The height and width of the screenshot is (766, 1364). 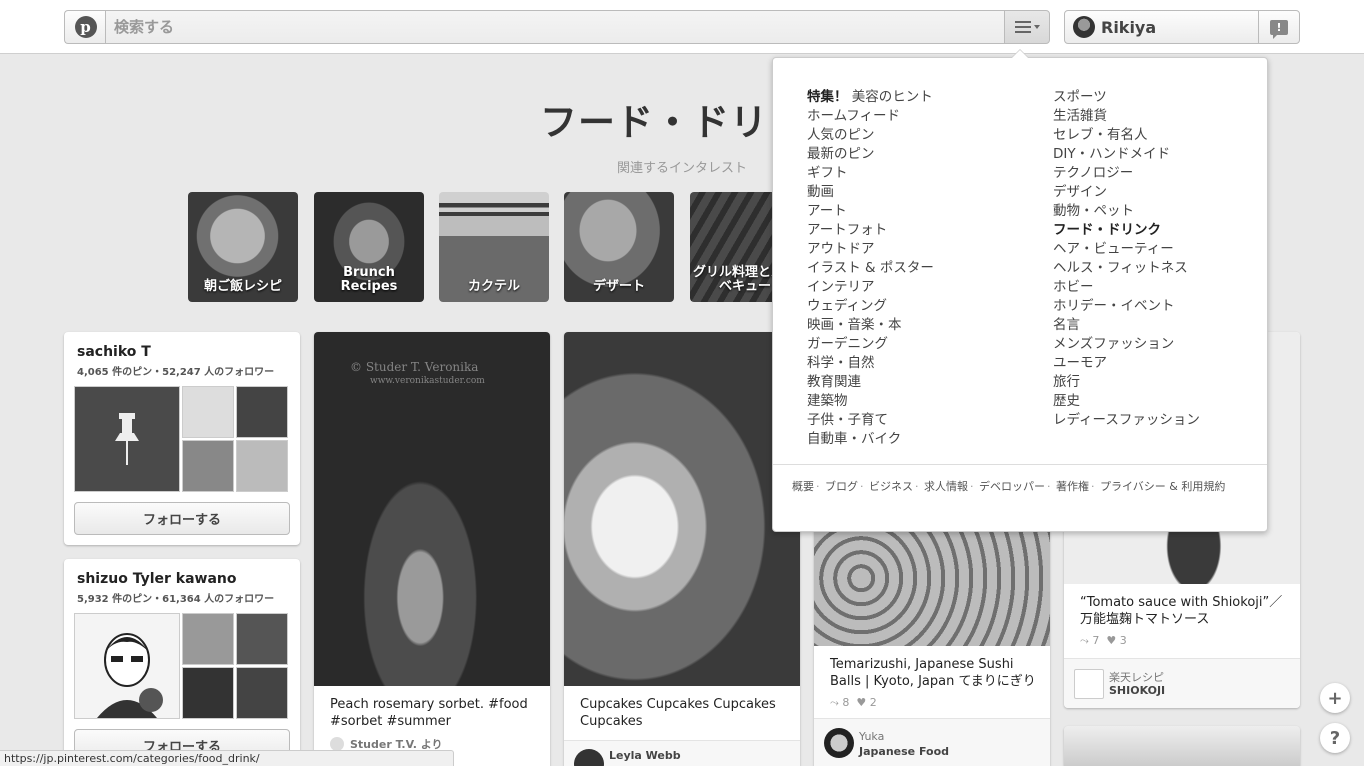 What do you see at coordinates (1157, 486) in the screenshot?
I see `footer-link: プライバシー & 利用規約` at bounding box center [1157, 486].